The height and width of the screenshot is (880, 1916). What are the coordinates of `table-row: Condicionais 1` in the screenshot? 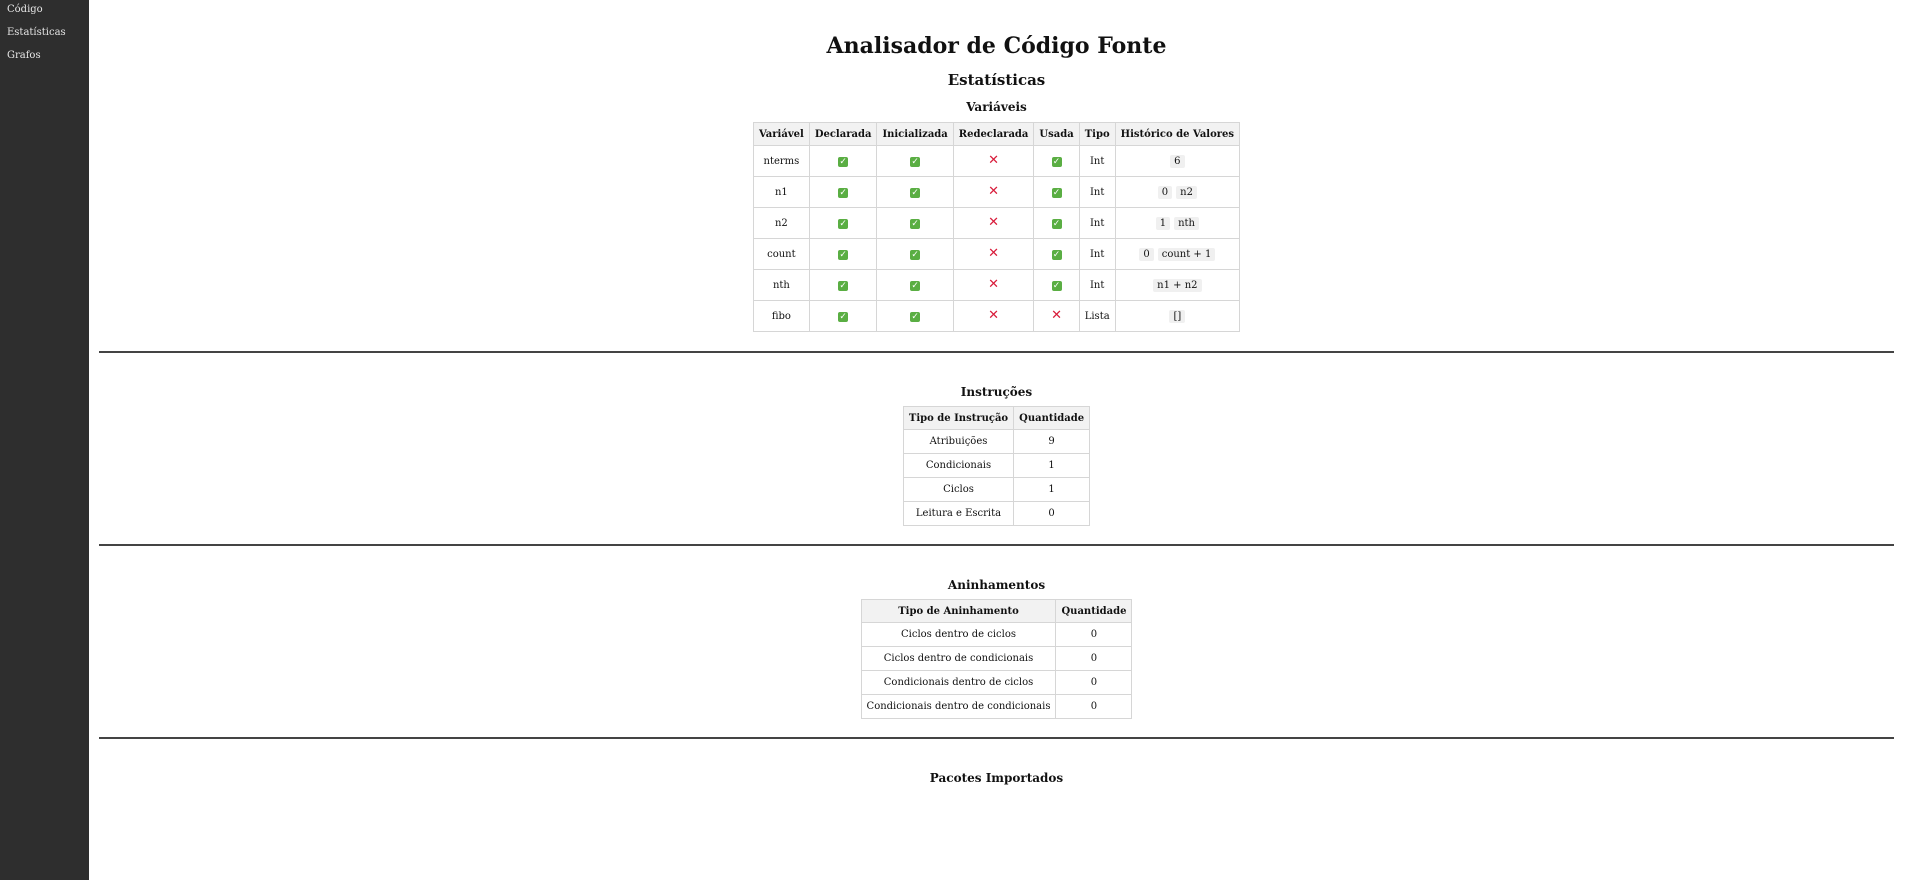 It's located at (996, 465).